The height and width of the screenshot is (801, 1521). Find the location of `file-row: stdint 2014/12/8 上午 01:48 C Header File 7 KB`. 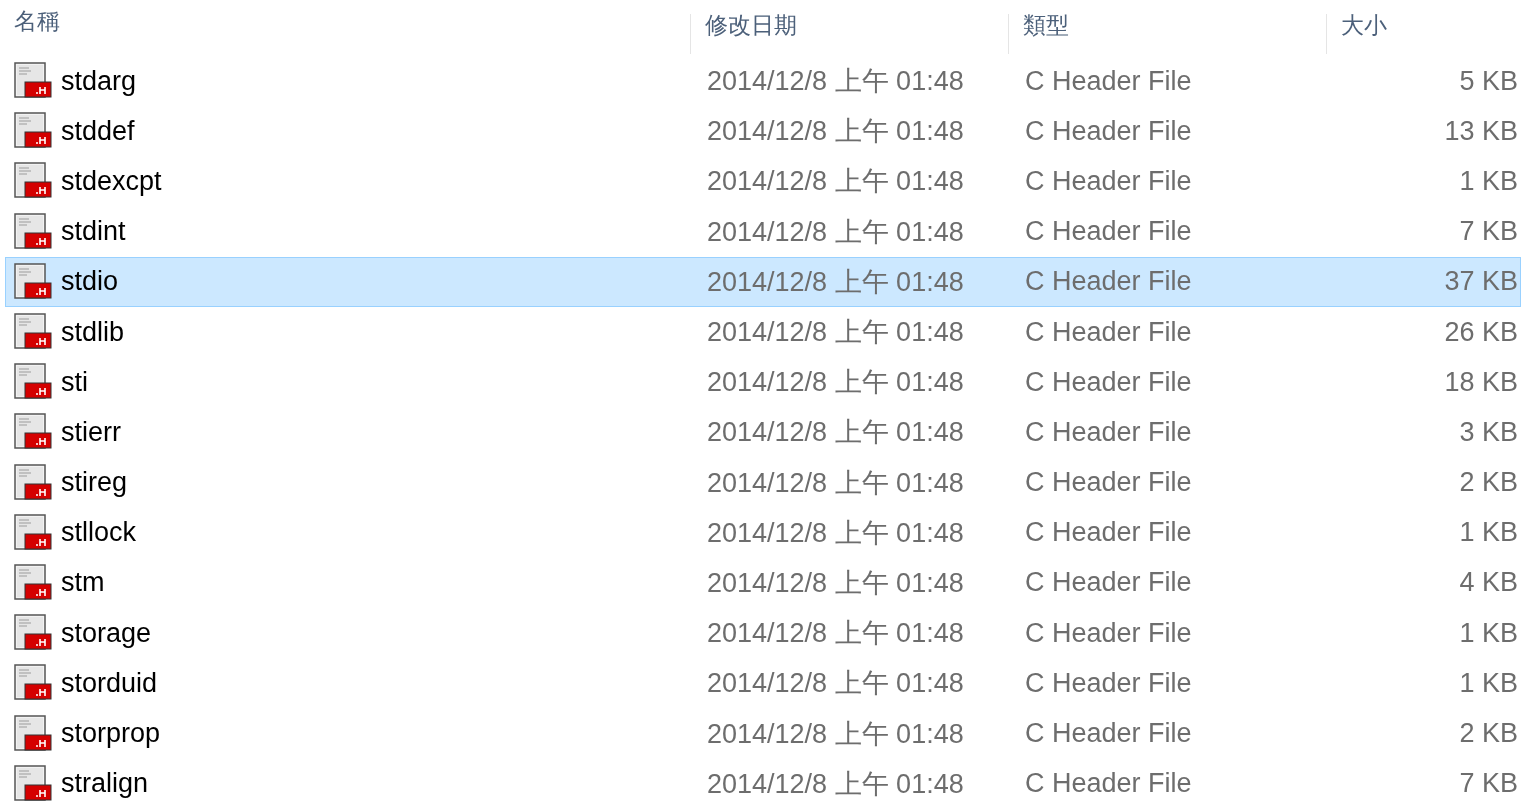

file-row: stdint 2014/12/8 上午 01:48 C Header File 7 KB is located at coordinates (763, 231).